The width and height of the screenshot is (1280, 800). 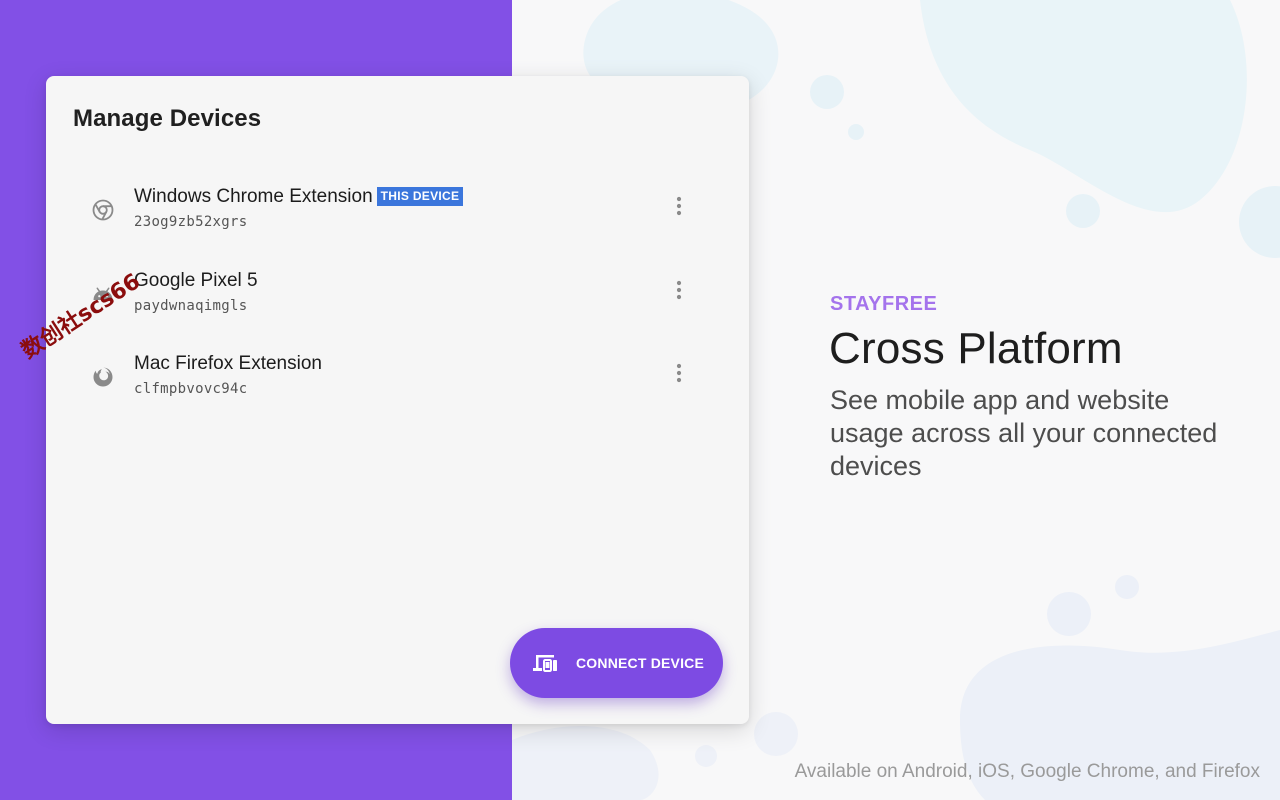 What do you see at coordinates (545, 663) in the screenshot?
I see `devices-icon` at bounding box center [545, 663].